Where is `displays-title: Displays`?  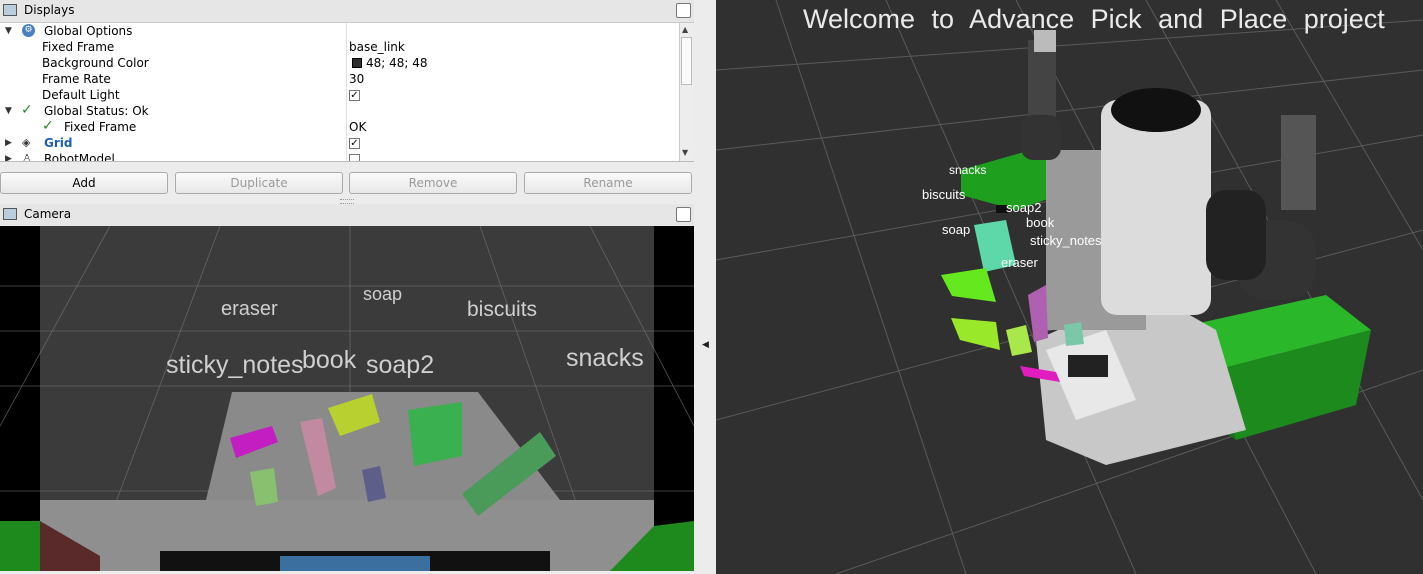 displays-title: Displays is located at coordinates (49, 10).